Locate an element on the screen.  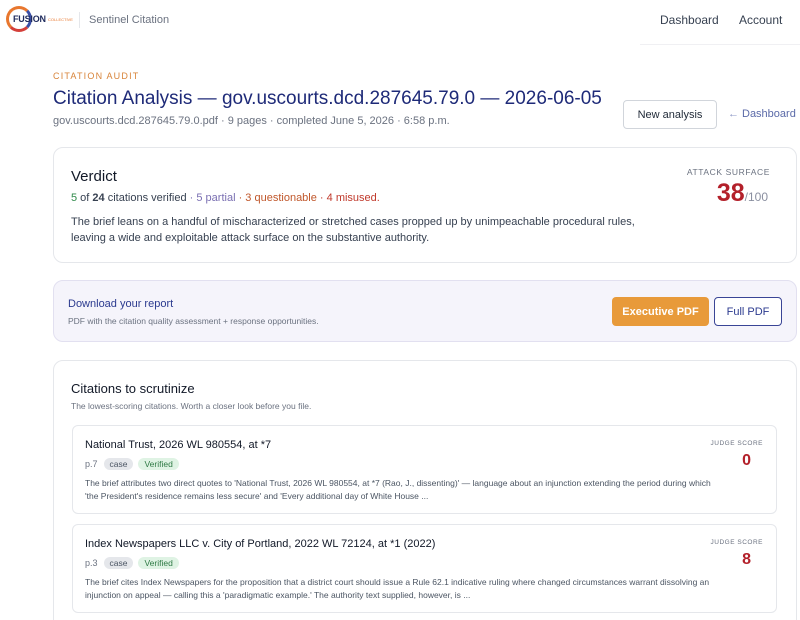
brand-logo: FUSION COLLECTIVE is located at coordinates (39, 20).